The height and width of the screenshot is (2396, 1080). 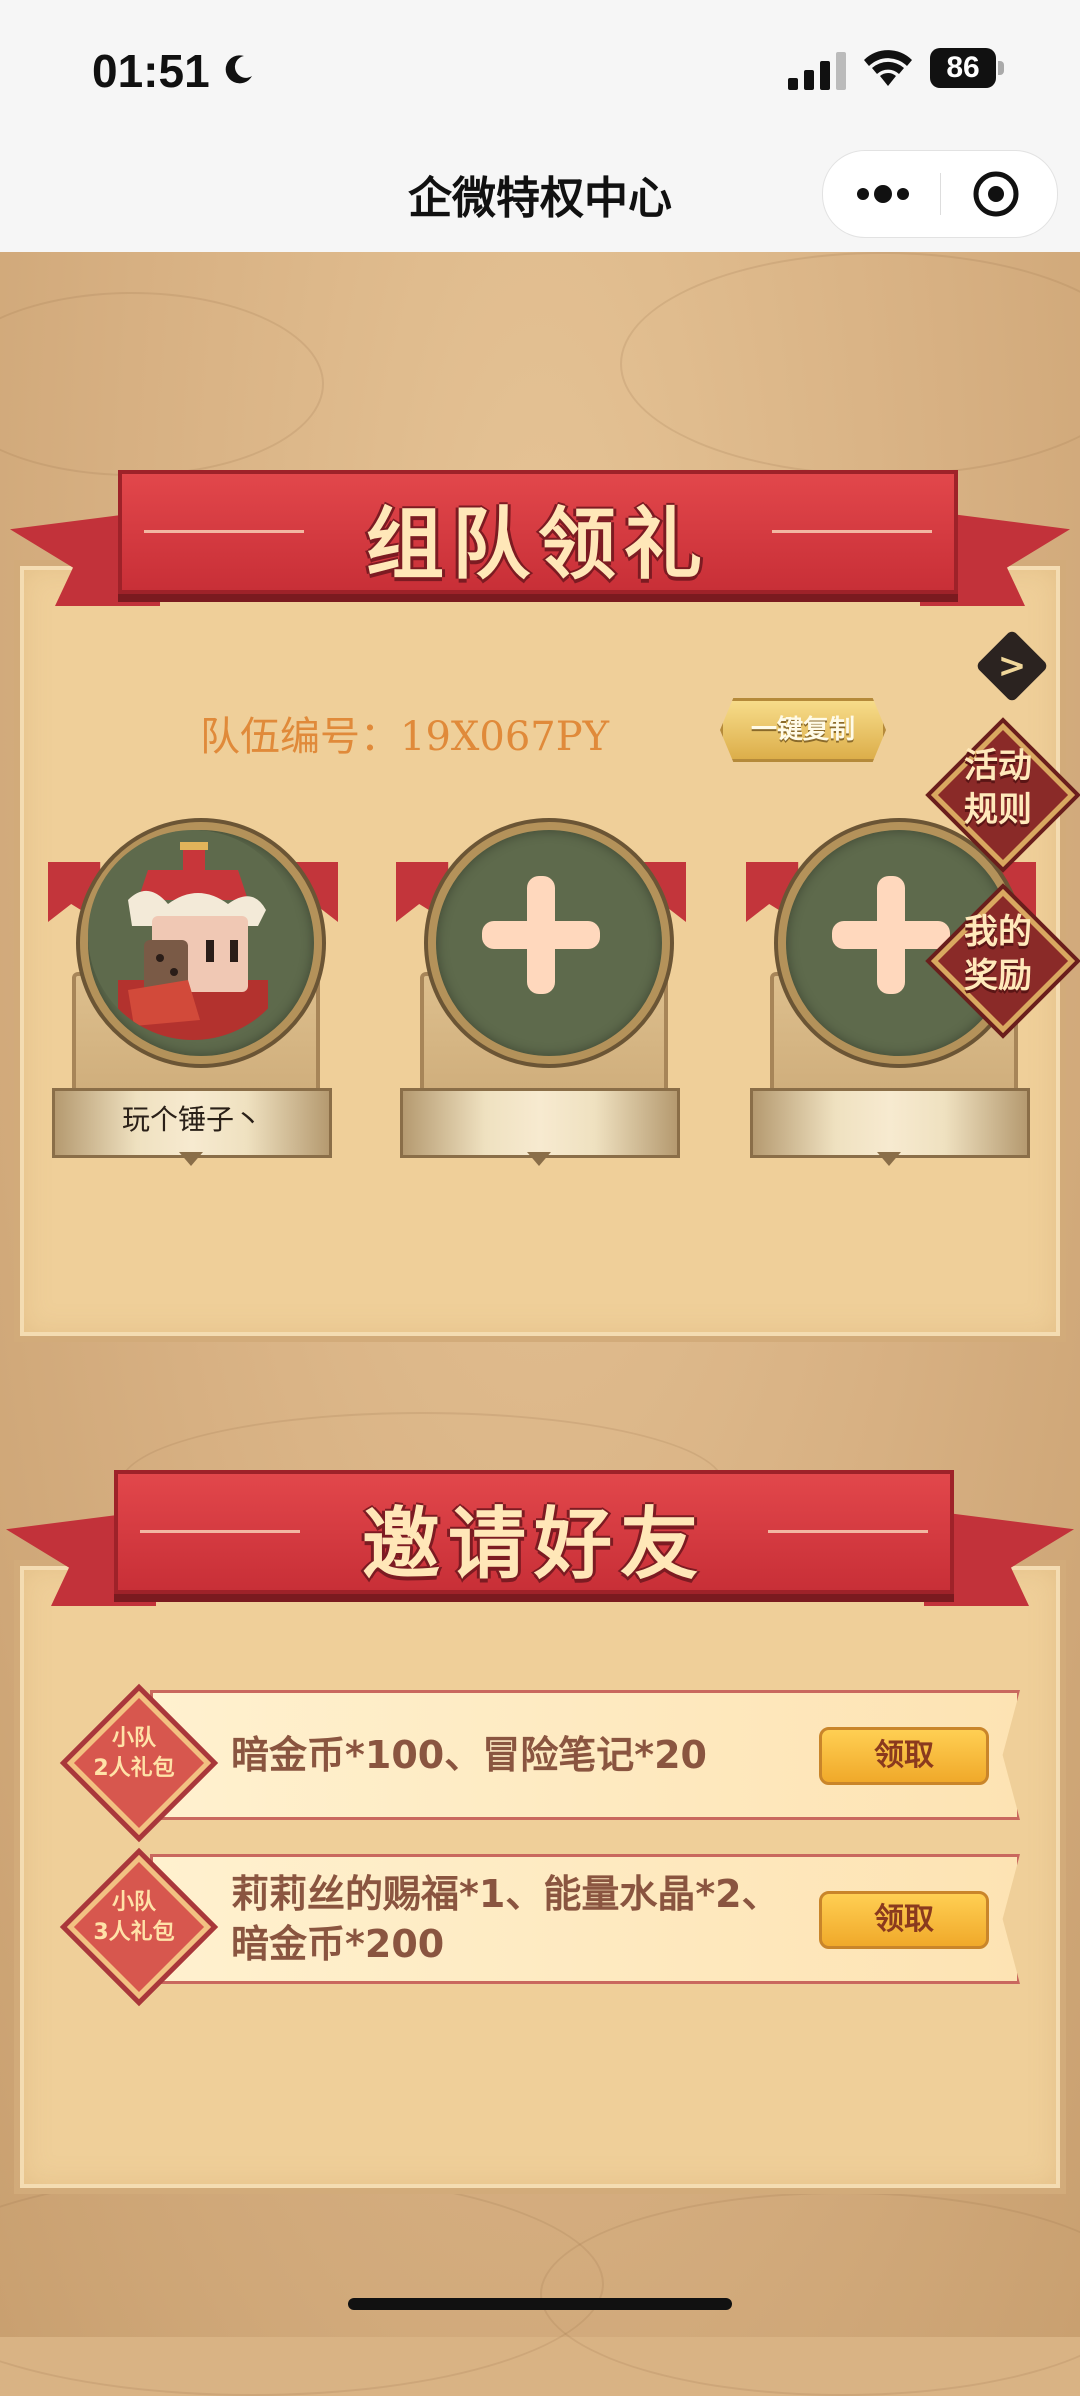 I want to click on gift-row-2-person: 暗金币*100、冒险笔记*20 领取, so click(x=585, y=1755).